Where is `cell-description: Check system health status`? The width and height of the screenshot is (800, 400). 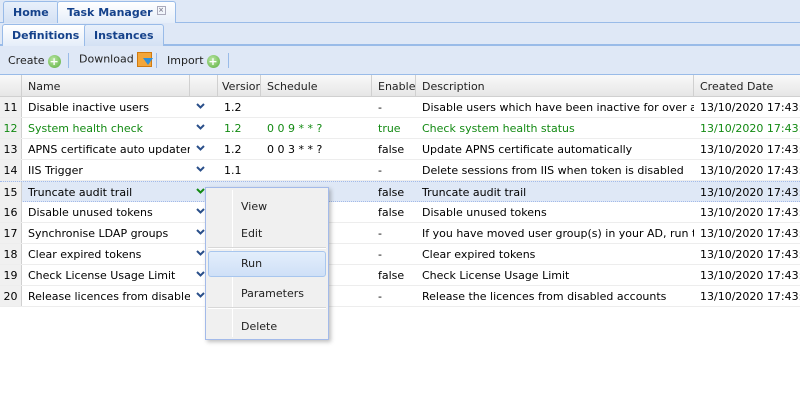 cell-description: Check system health status is located at coordinates (498, 128).